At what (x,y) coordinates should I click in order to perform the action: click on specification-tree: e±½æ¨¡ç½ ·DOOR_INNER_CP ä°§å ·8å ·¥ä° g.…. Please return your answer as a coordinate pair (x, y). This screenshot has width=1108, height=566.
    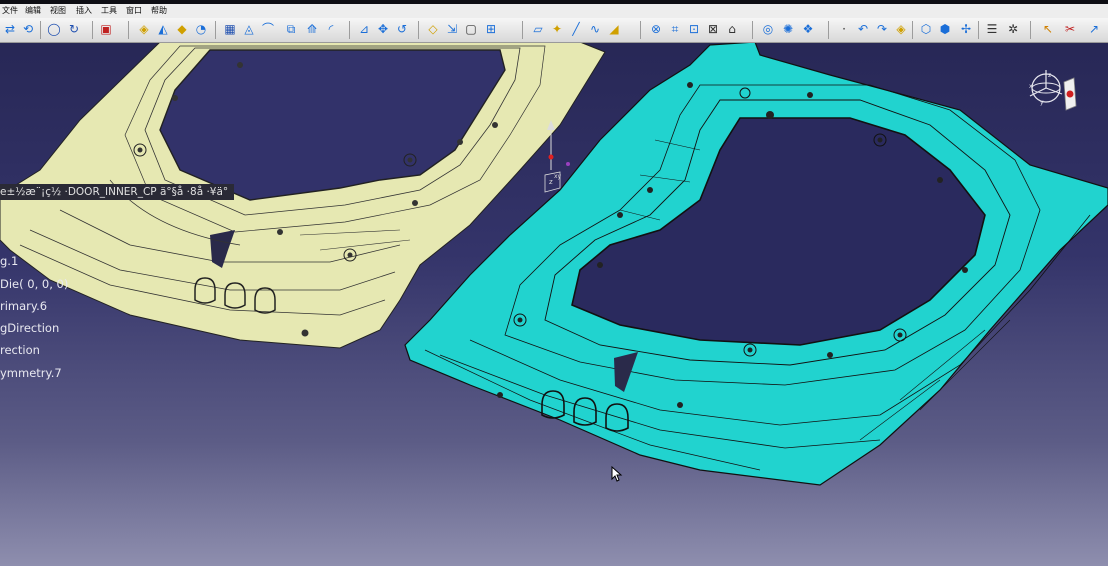
    Looking at the image, I should click on (130, 285).